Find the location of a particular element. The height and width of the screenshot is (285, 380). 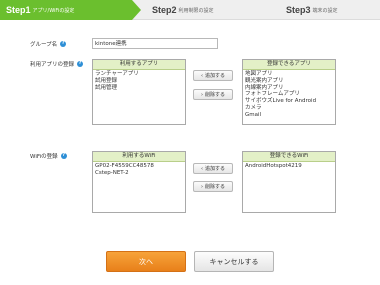

list-item: カメラ is located at coordinates (289, 108).